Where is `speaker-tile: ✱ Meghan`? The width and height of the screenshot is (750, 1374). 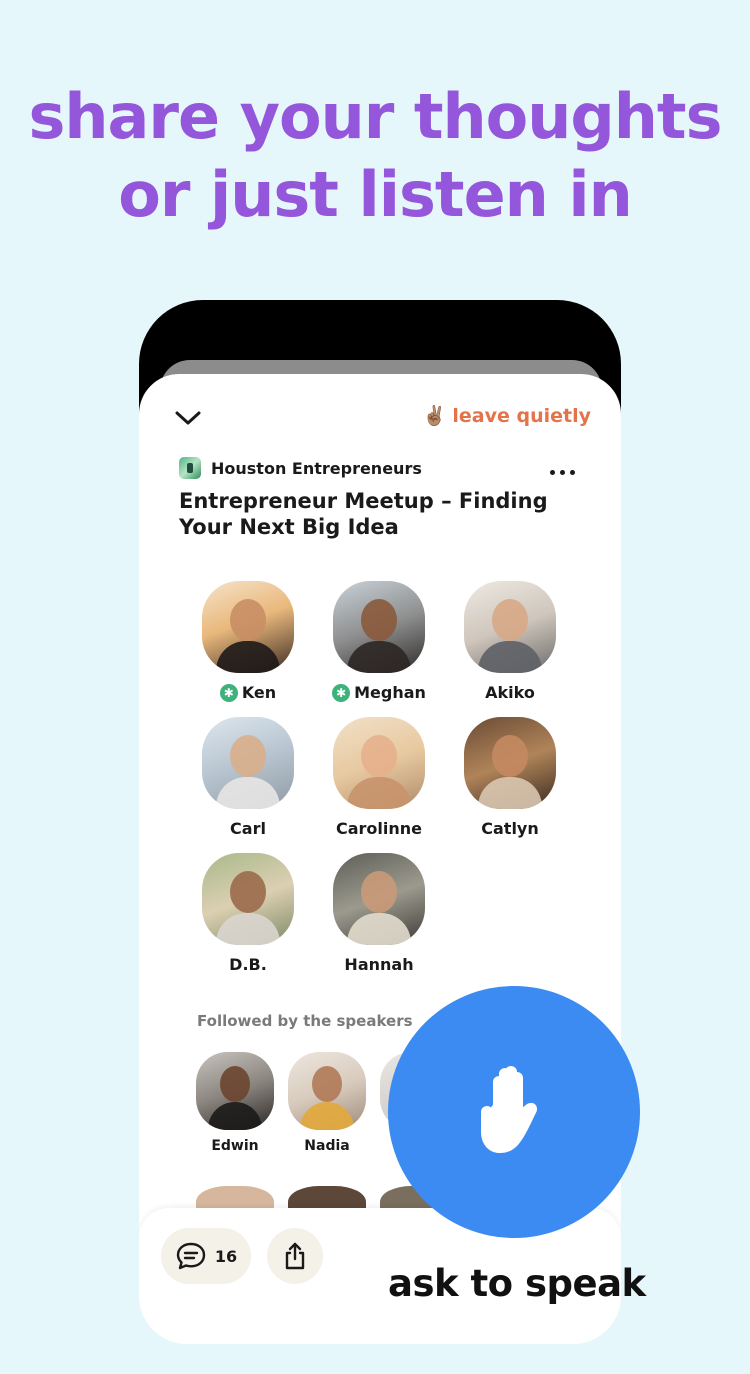 speaker-tile: ✱ Meghan is located at coordinates (379, 641).